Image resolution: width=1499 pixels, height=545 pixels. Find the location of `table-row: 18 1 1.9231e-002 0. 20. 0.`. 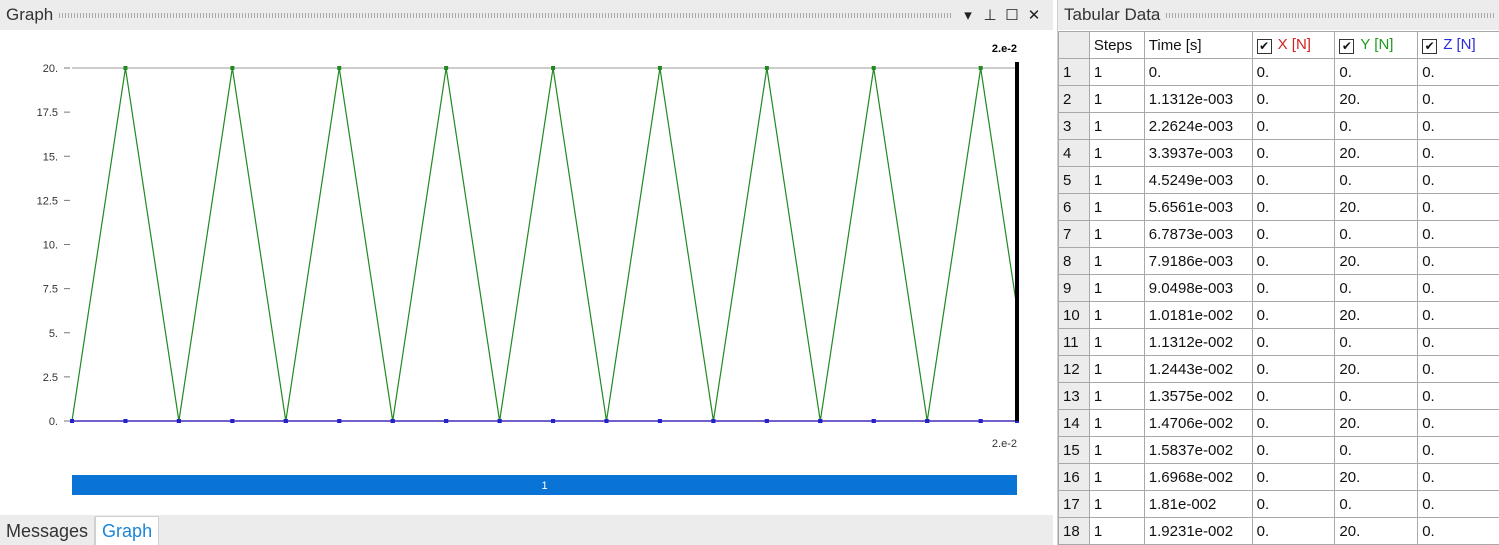

table-row: 18 1 1.9231e-002 0. 20. 0. is located at coordinates (1278, 531).